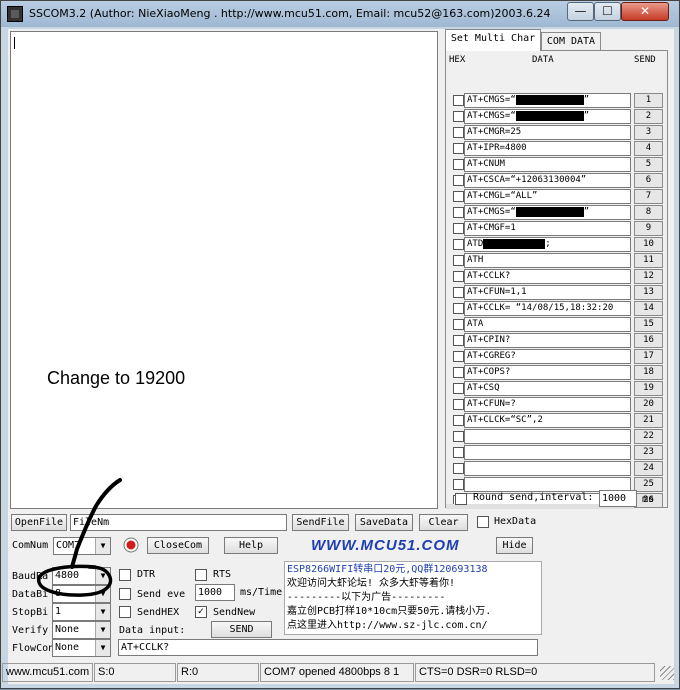  Describe the element at coordinates (648, 468) in the screenshot. I see `send-command-button: 24` at that location.